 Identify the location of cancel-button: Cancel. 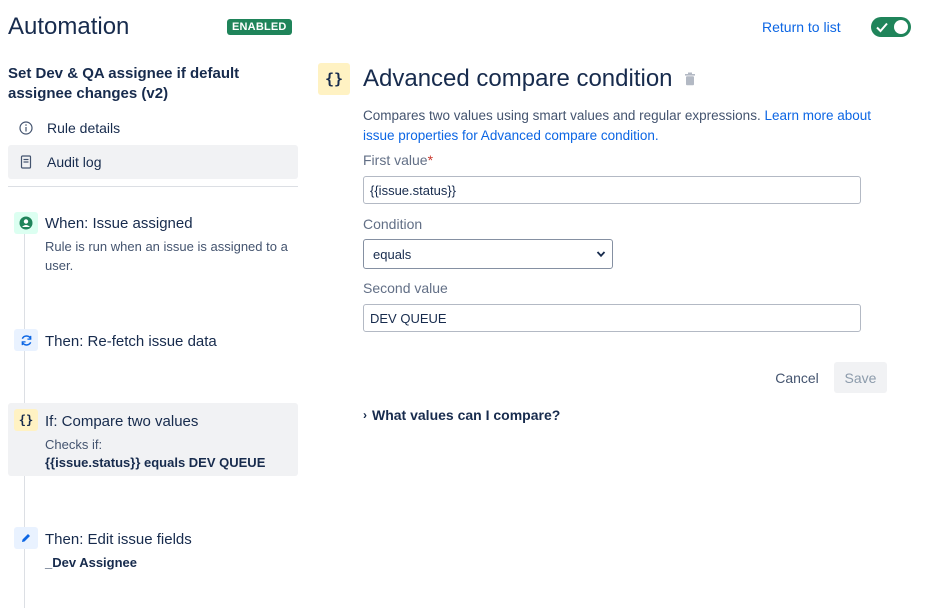
(797, 378).